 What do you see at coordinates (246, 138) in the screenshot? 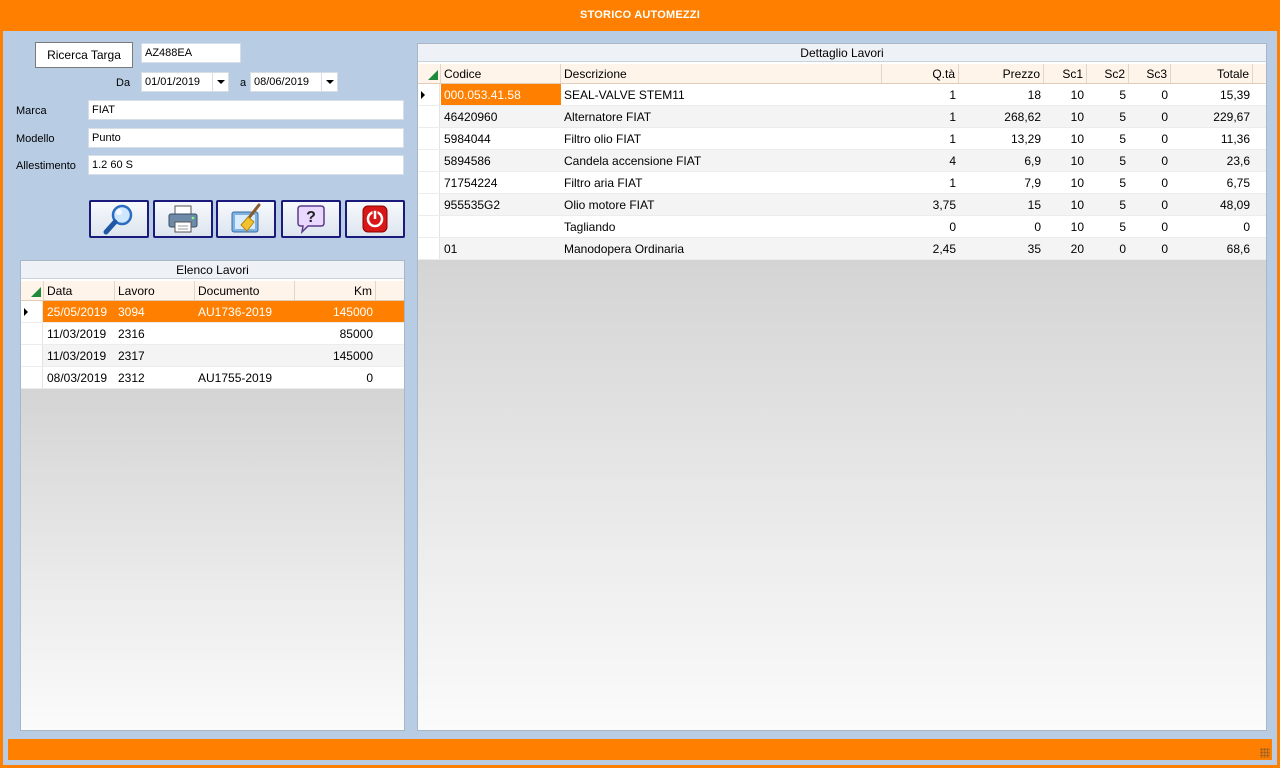
I see `modello-field: Punto` at bounding box center [246, 138].